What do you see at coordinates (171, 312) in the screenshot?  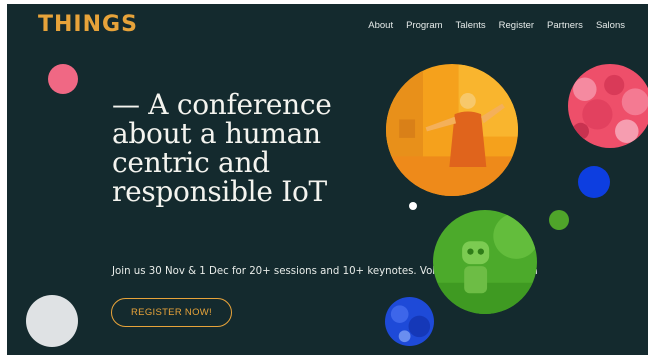 I see `register-now-button: REGISTER NOW!` at bounding box center [171, 312].